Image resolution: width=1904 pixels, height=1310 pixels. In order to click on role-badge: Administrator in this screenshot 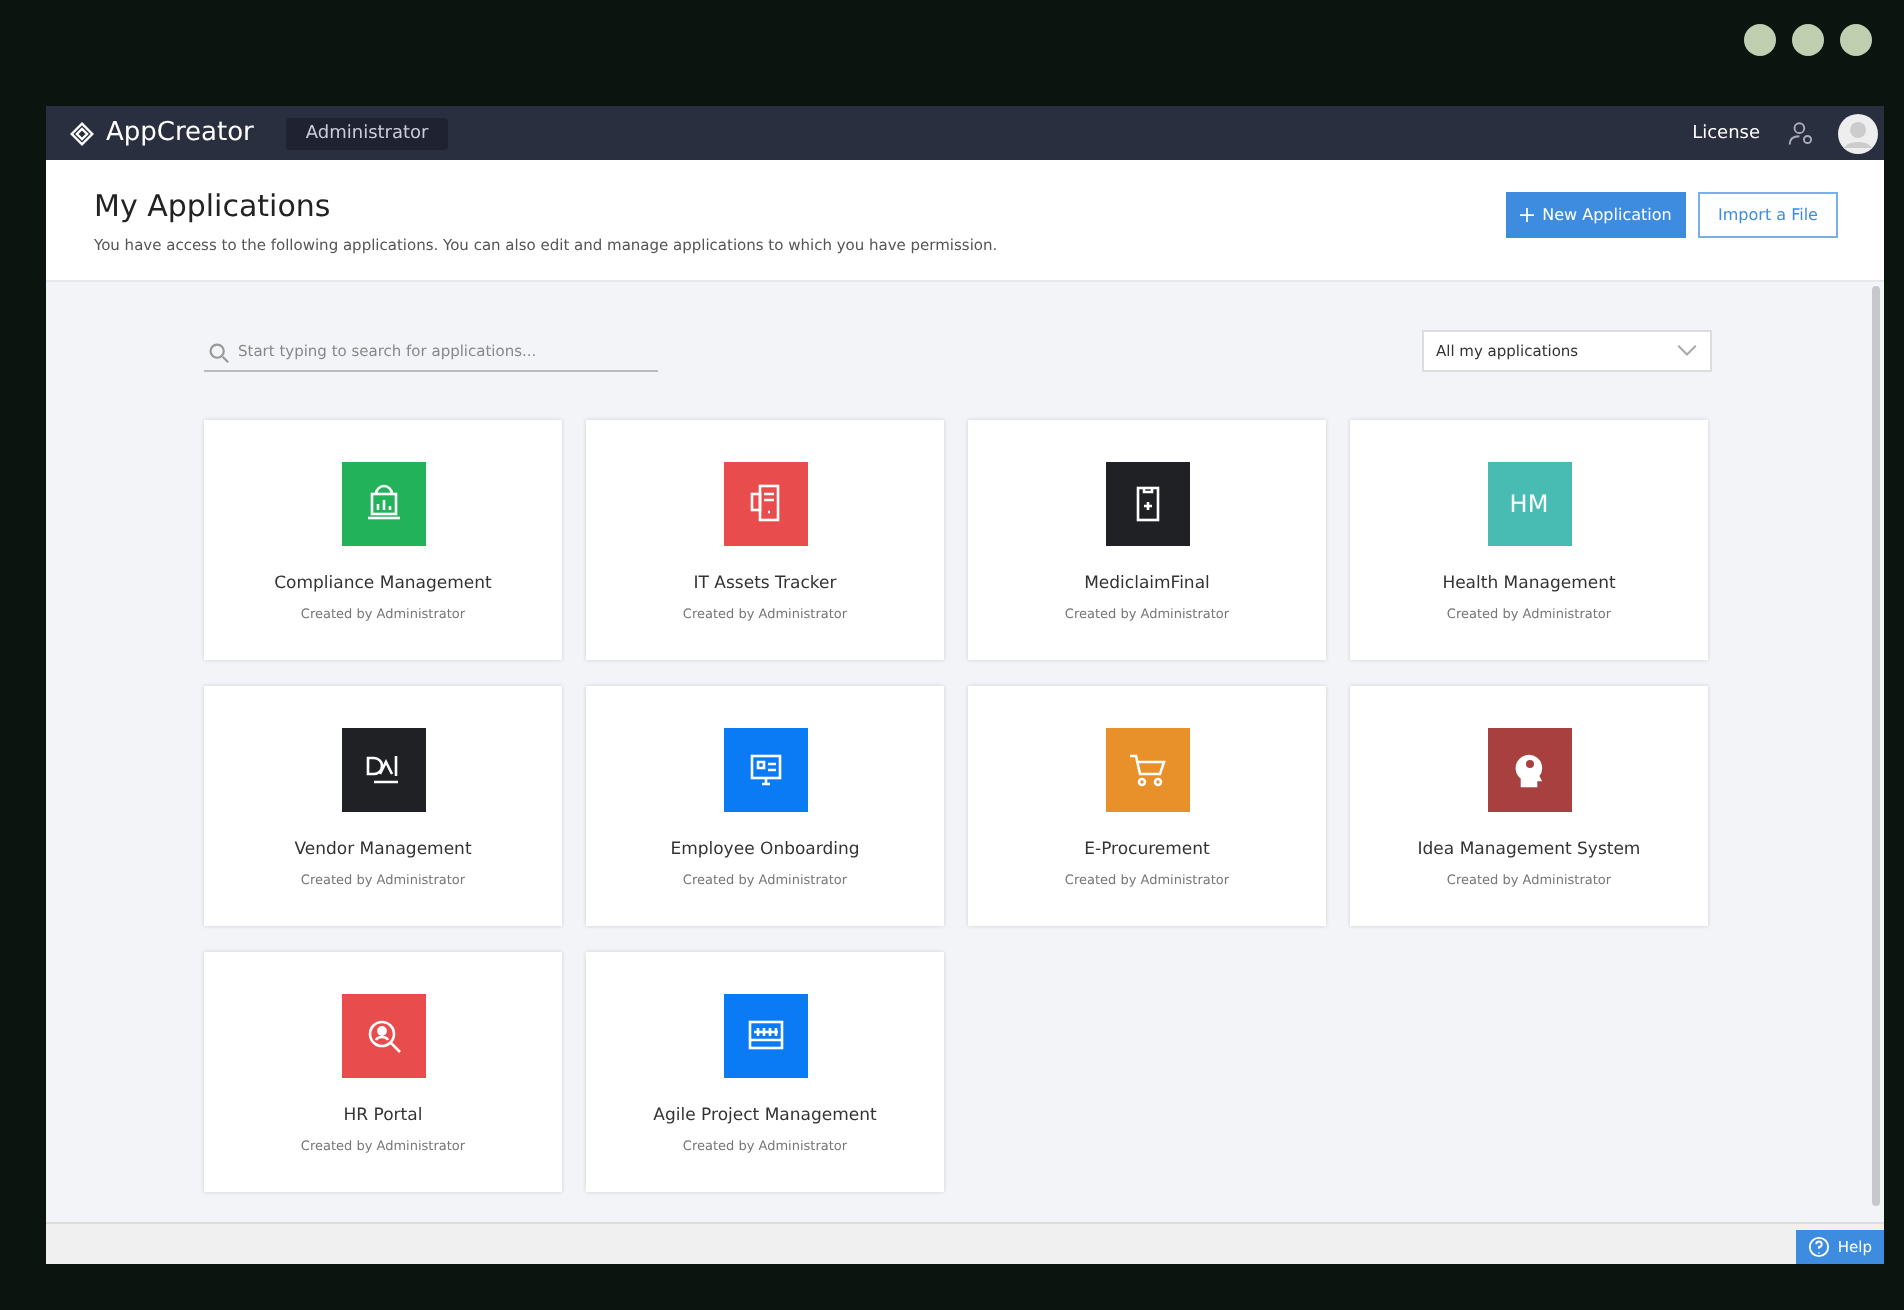, I will do `click(367, 133)`.